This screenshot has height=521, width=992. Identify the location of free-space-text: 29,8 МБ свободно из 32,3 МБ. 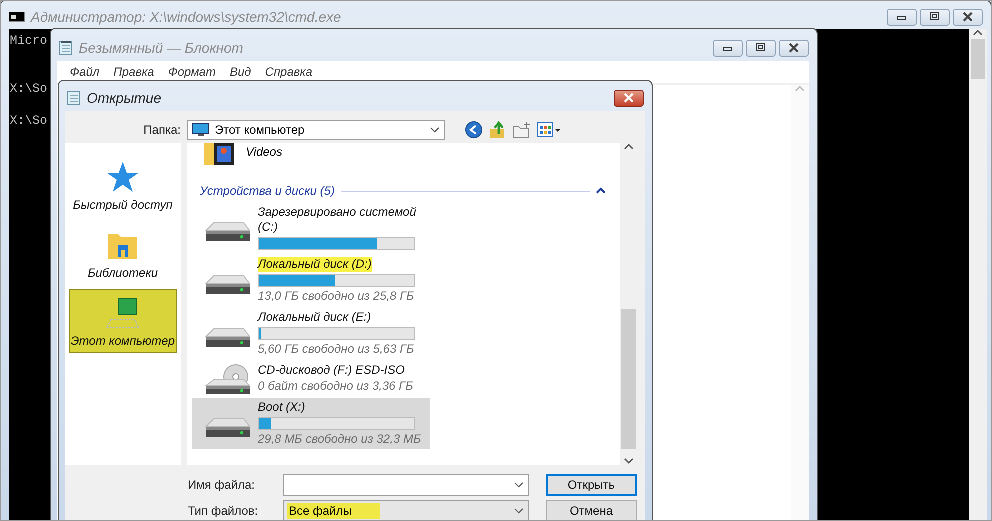
(340, 439).